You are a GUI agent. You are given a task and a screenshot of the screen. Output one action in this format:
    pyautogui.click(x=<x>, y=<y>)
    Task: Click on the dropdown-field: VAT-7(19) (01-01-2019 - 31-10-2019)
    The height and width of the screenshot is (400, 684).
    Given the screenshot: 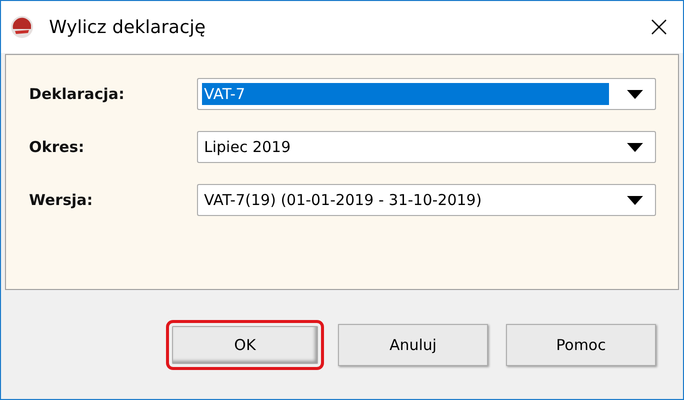 What is the action you would take?
    pyautogui.click(x=426, y=200)
    